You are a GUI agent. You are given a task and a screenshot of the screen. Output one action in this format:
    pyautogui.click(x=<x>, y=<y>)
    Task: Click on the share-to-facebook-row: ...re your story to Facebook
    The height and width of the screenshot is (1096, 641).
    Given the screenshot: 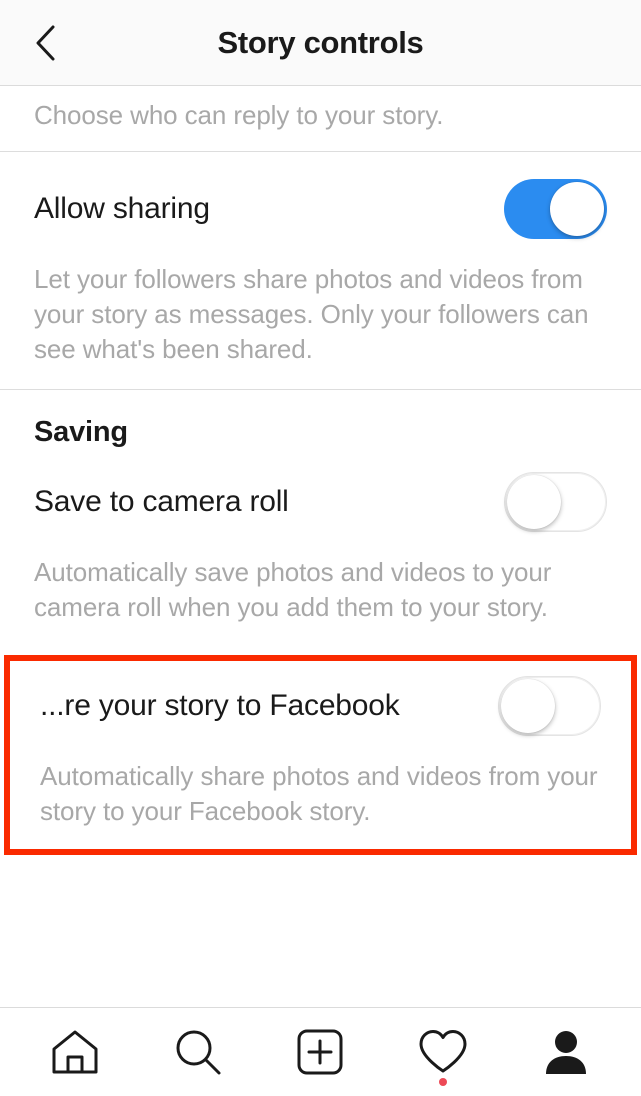 What is the action you would take?
    pyautogui.click(x=320, y=706)
    